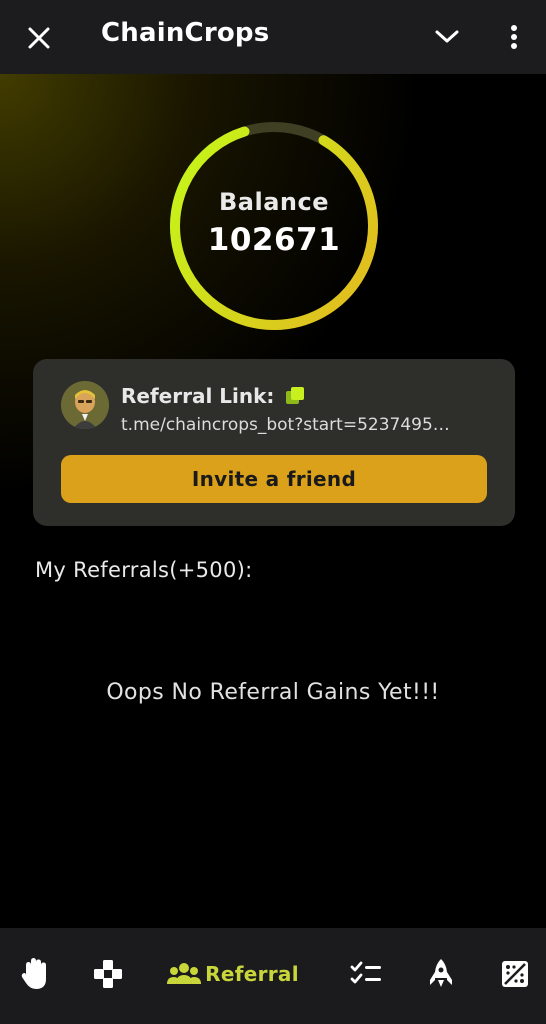  I want to click on nav-games, so click(108, 974).